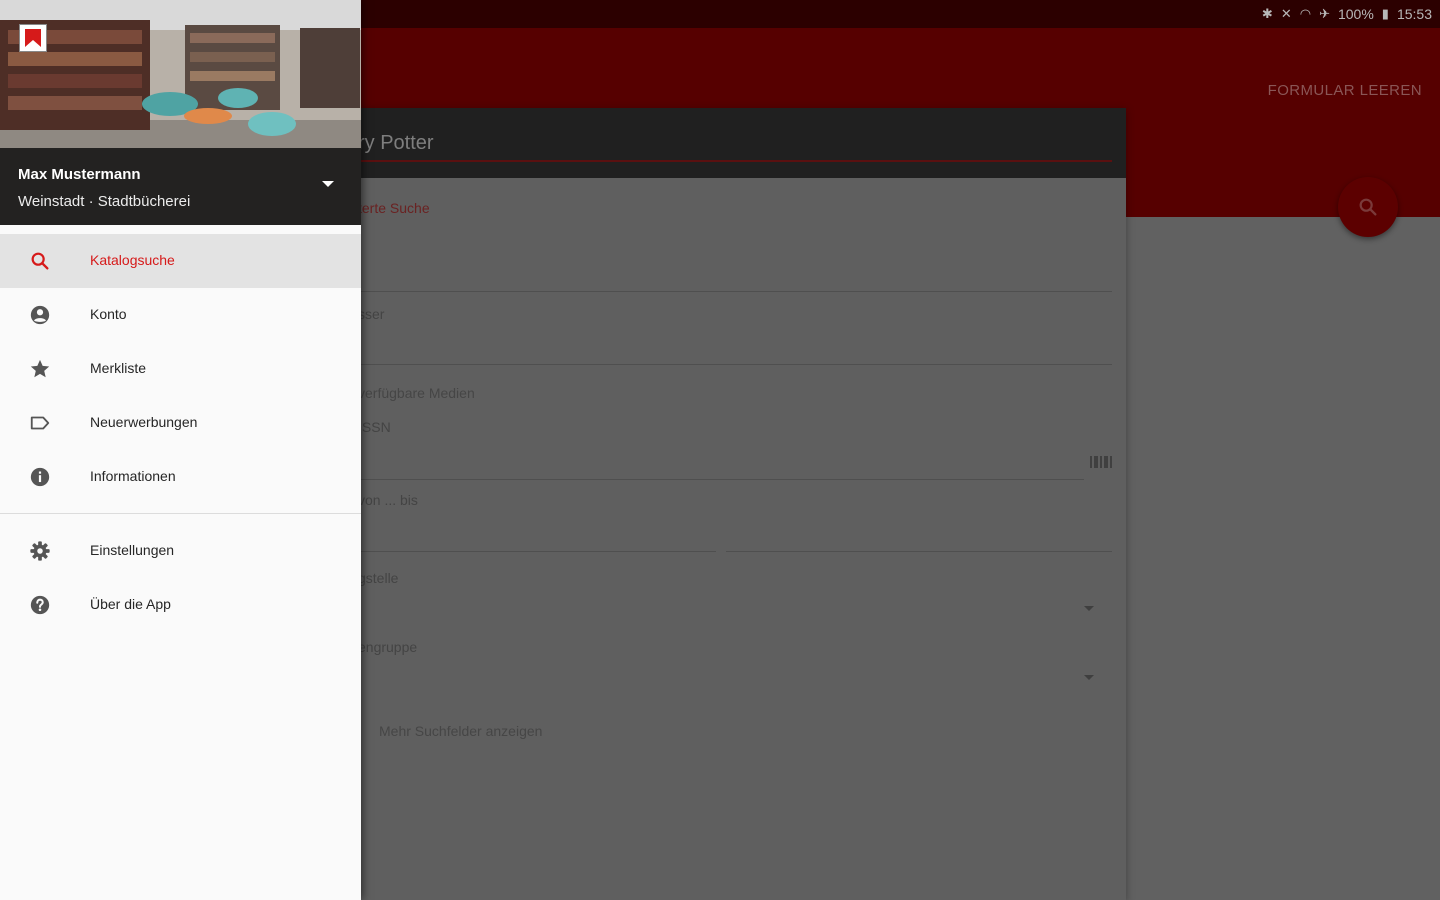  I want to click on star-icon, so click(40, 369).